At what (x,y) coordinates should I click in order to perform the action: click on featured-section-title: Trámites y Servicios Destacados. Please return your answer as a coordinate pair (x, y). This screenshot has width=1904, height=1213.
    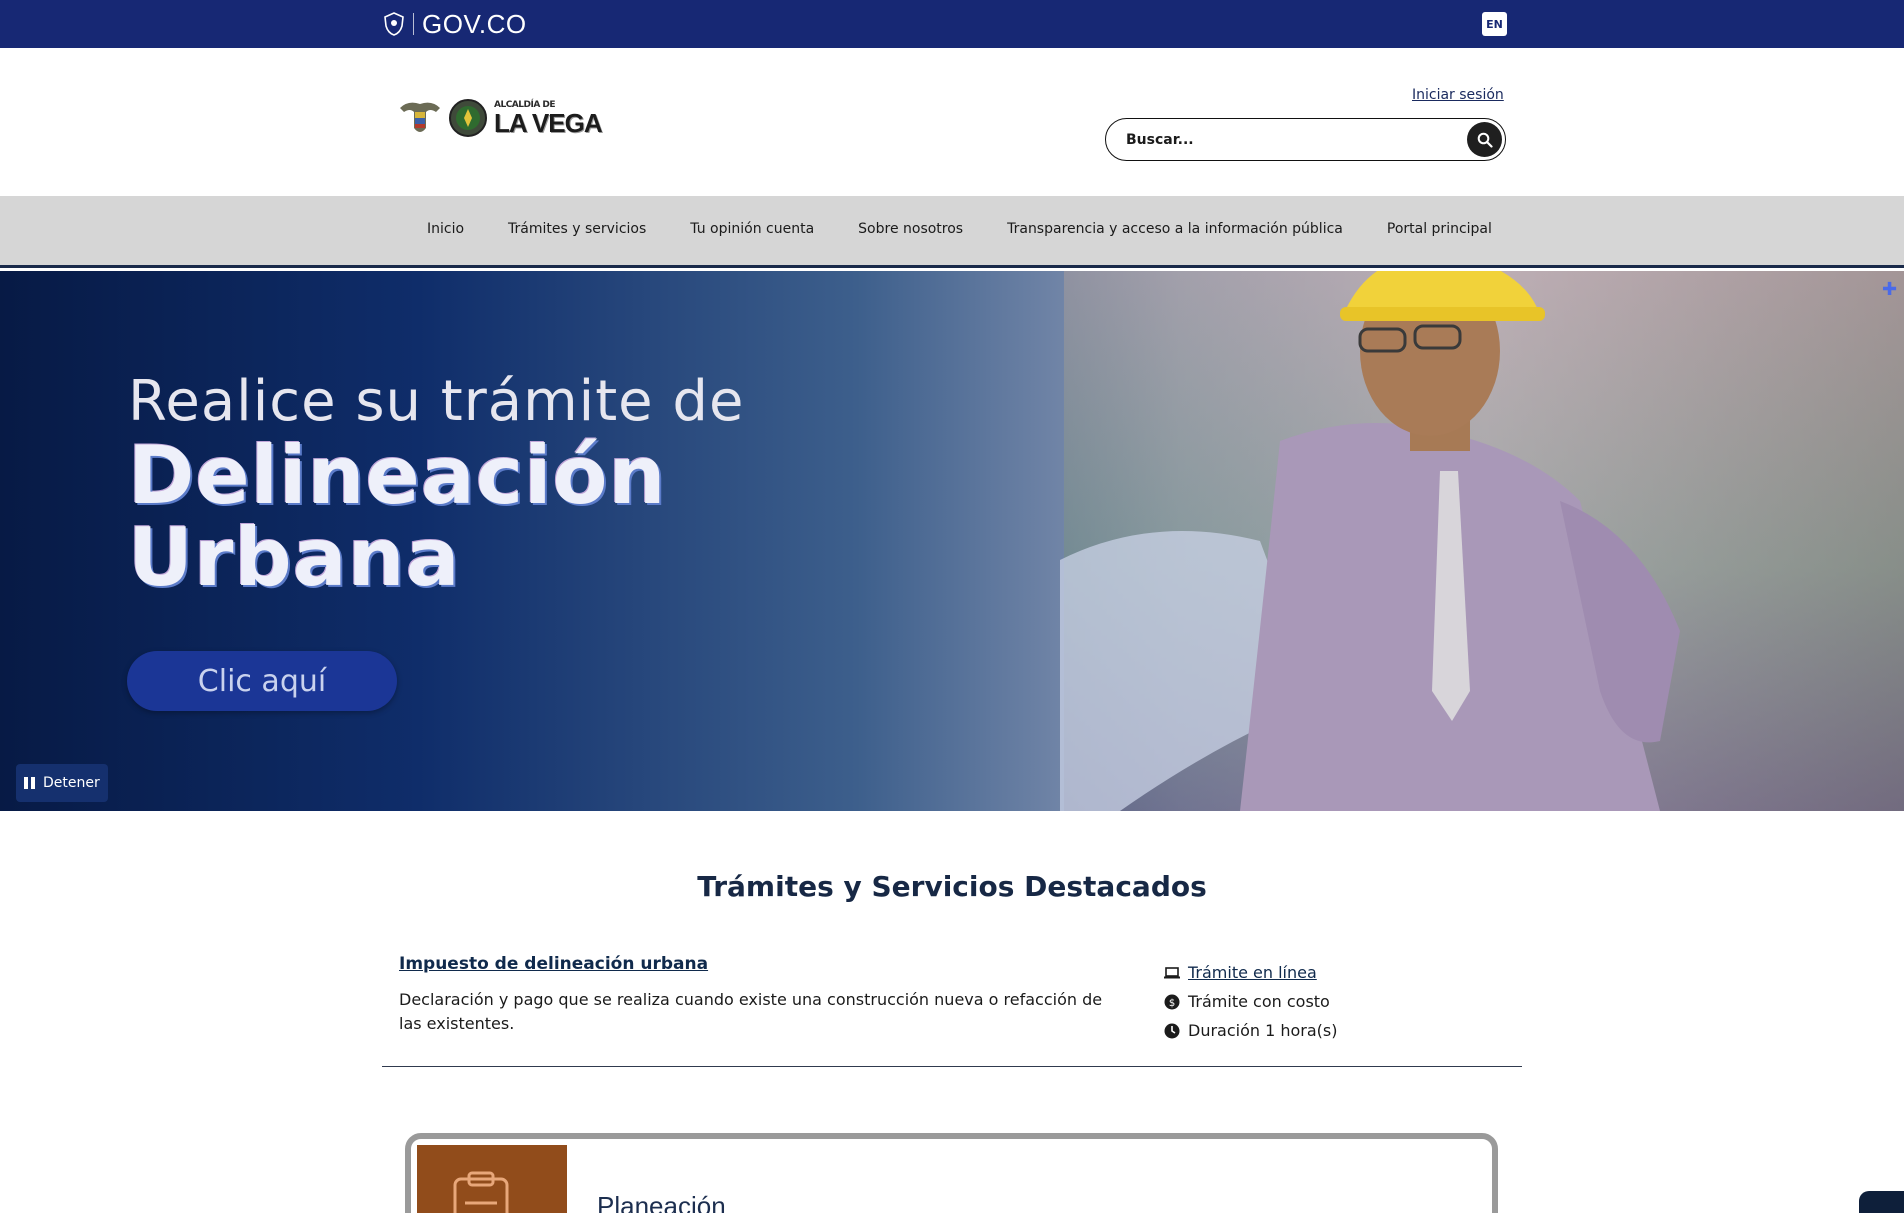
    Looking at the image, I should click on (952, 886).